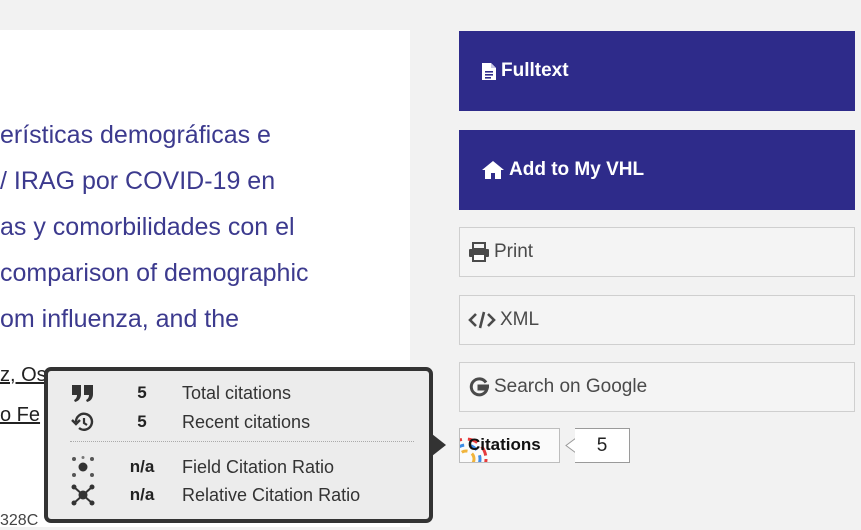  Describe the element at coordinates (83, 495) in the screenshot. I see `relative-ratio-icon` at that location.